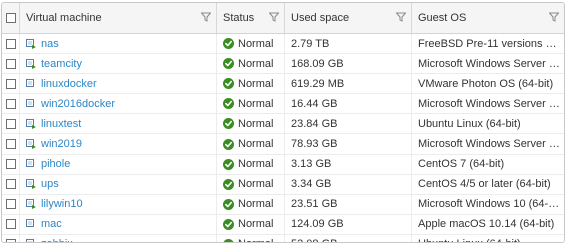 The width and height of the screenshot is (567, 248). Describe the element at coordinates (118, 44) in the screenshot. I see `vm-name-cell: nas` at that location.